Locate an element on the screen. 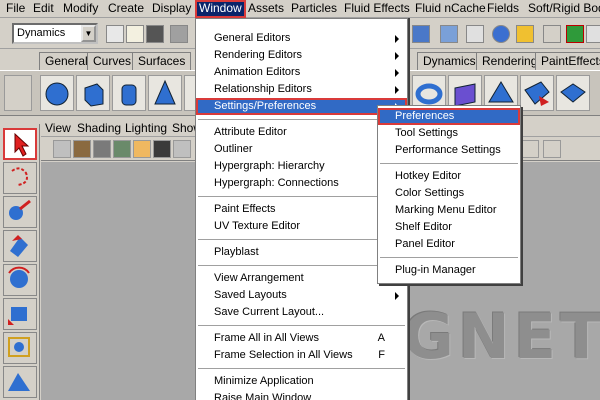 The width and height of the screenshot is (600, 400). menu-item-frame-all-in-all-views: Frame All in All Views A is located at coordinates (301, 338).